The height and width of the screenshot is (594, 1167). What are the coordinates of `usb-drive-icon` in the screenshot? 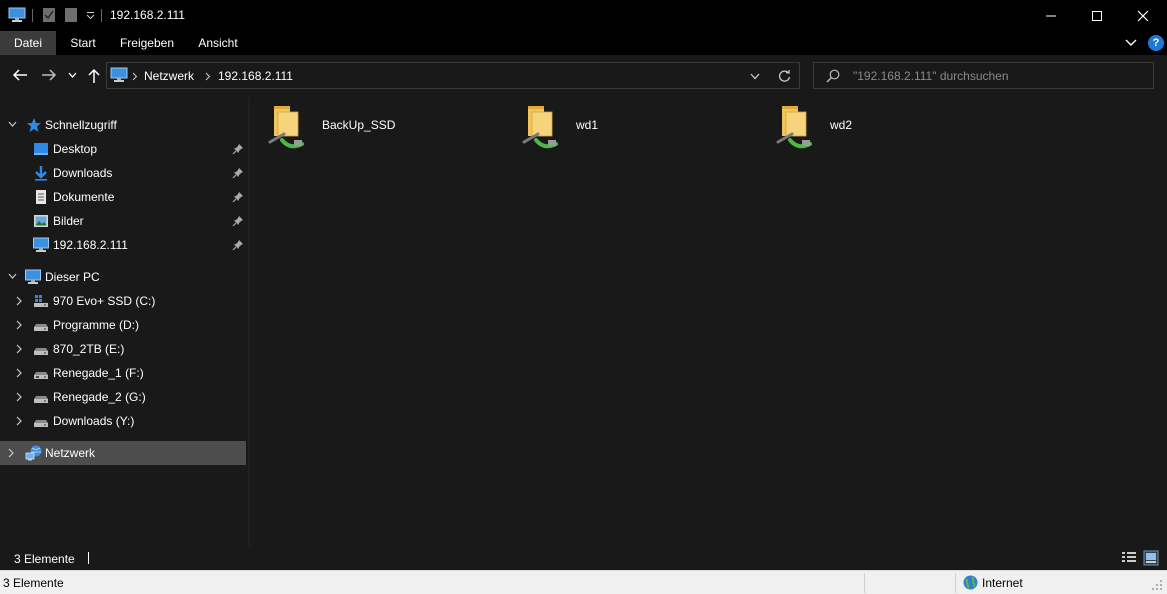 It's located at (41, 373).